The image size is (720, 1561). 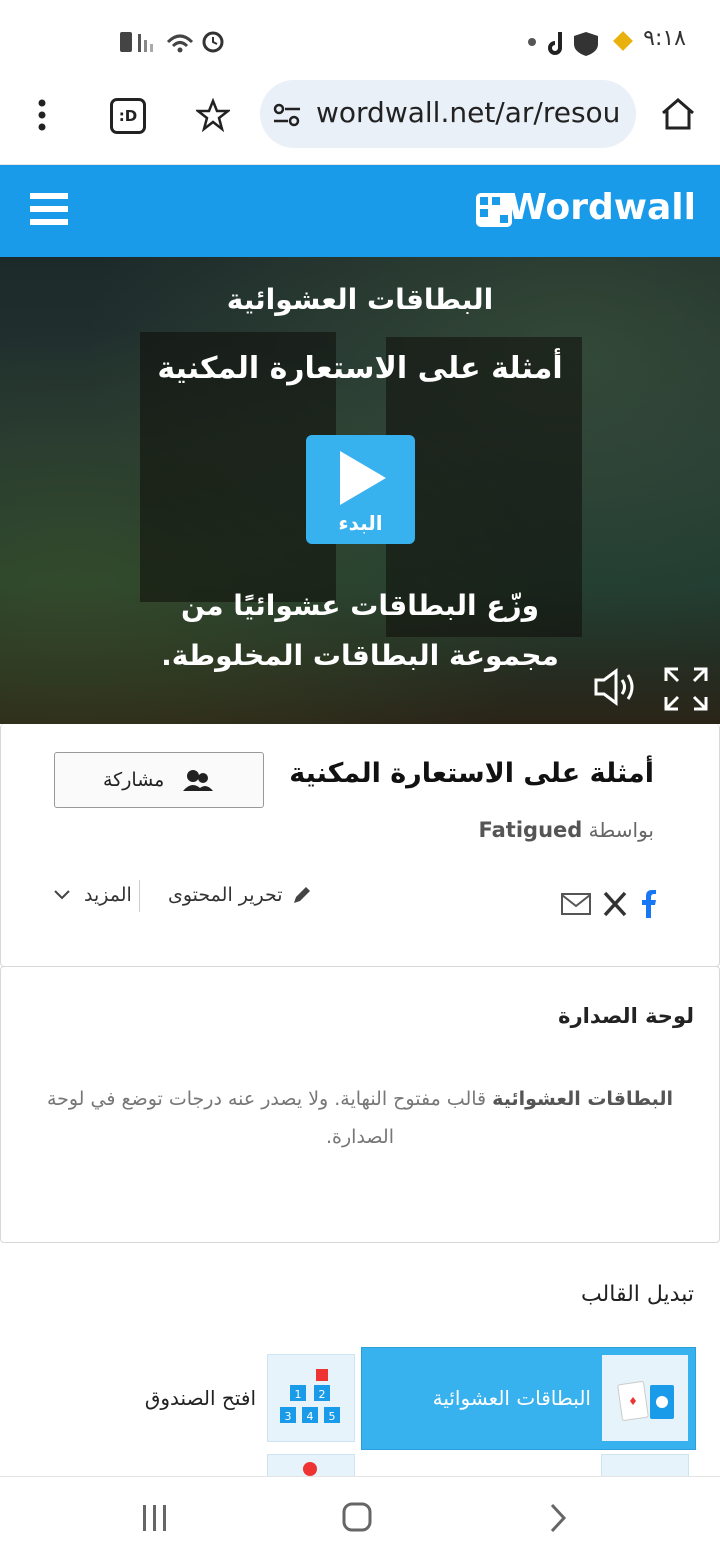 What do you see at coordinates (686, 689) in the screenshot?
I see `fullscreen-icon` at bounding box center [686, 689].